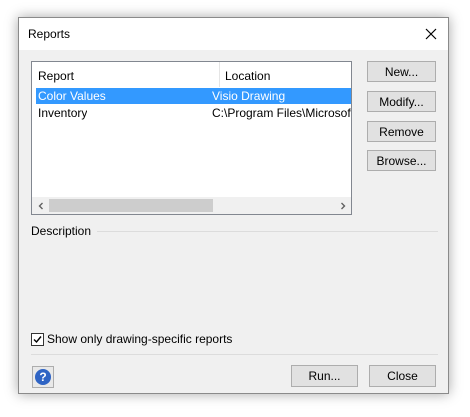 This screenshot has height=417, width=470. What do you see at coordinates (49, 34) in the screenshot?
I see `dialog-title: Reports` at bounding box center [49, 34].